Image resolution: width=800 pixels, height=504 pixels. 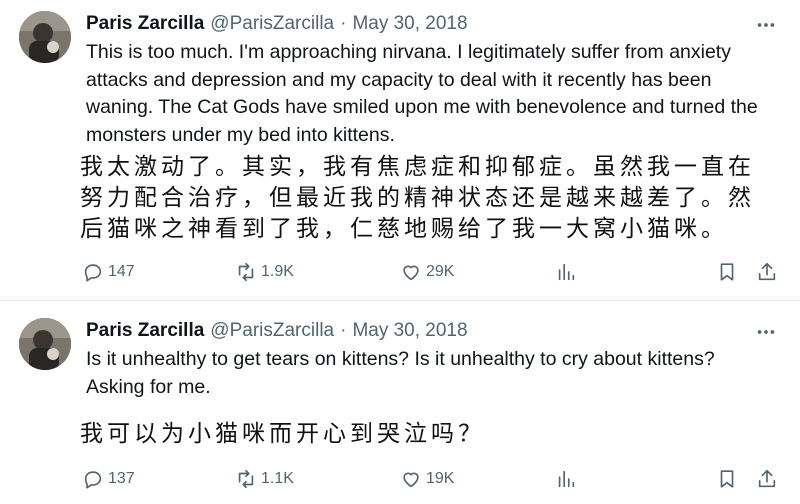 I want to click on retweet-button: 1.1K, so click(x=264, y=479).